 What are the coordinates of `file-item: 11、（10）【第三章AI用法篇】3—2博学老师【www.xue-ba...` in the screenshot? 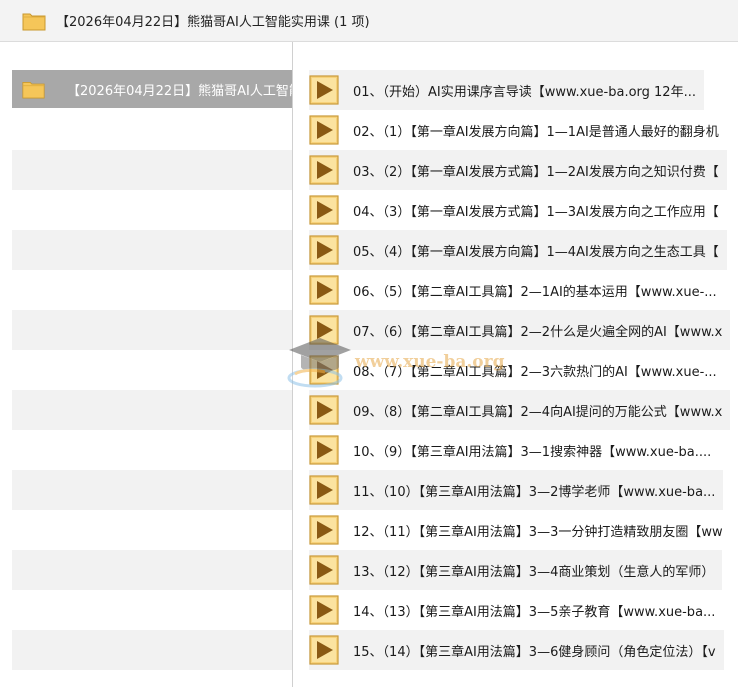 It's located at (516, 490).